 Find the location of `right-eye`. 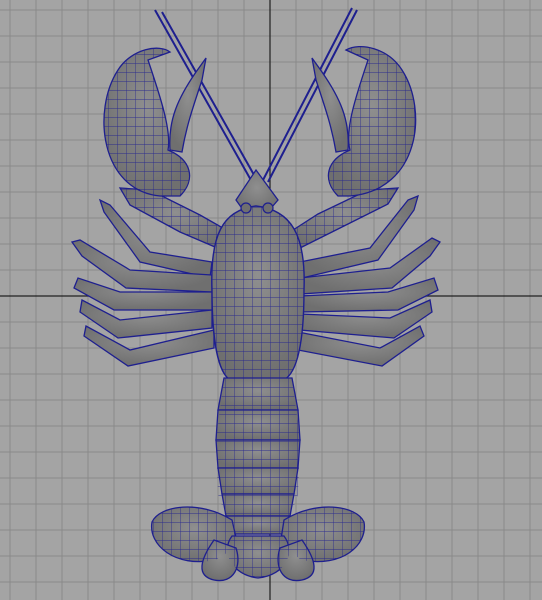

right-eye is located at coordinates (268, 208).